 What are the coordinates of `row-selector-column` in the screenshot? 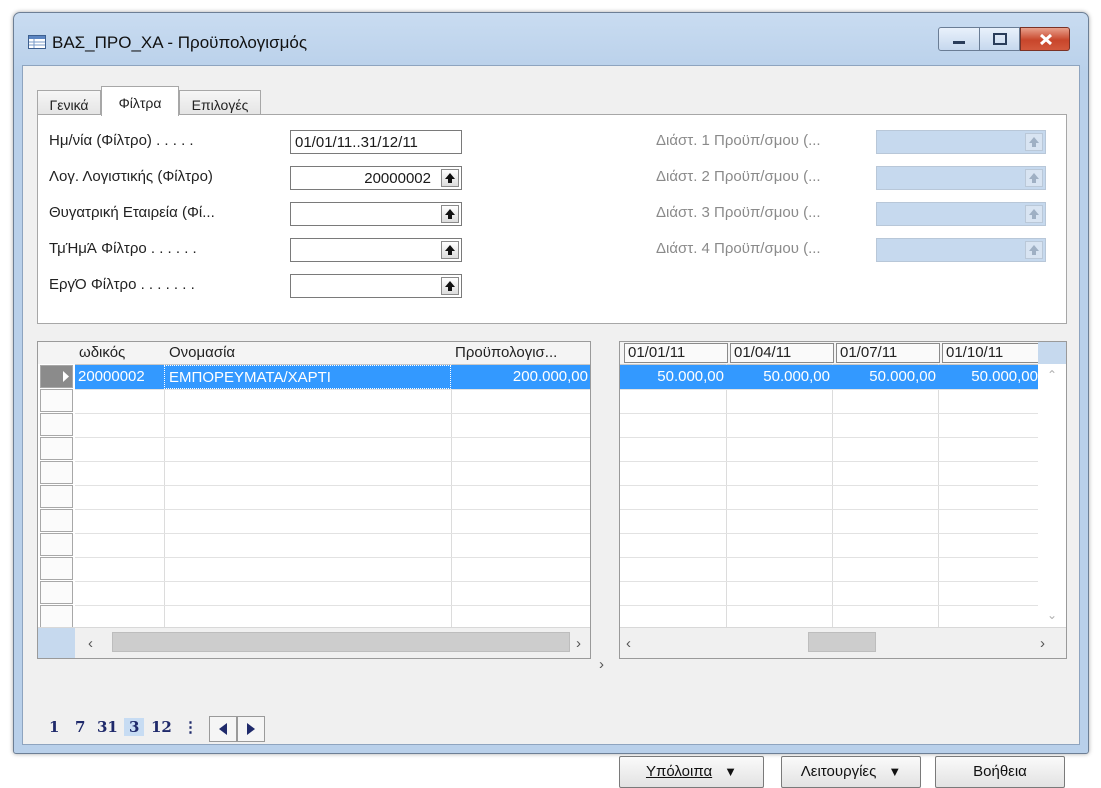 It's located at (56, 496).